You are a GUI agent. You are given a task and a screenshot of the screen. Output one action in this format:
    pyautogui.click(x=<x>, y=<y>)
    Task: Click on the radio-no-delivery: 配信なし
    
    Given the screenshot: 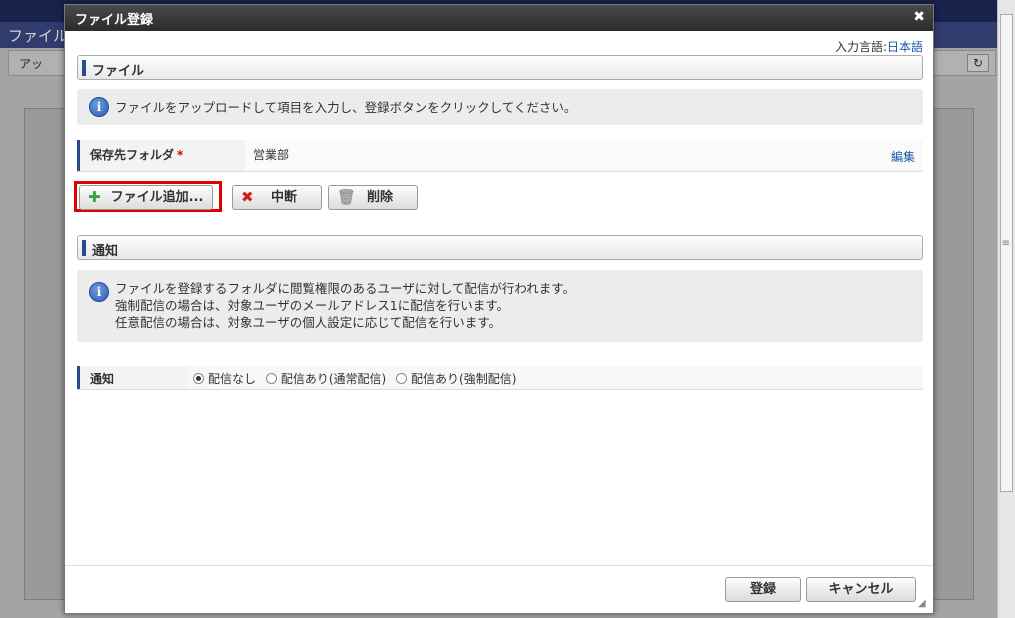 What is the action you would take?
    pyautogui.click(x=224, y=378)
    